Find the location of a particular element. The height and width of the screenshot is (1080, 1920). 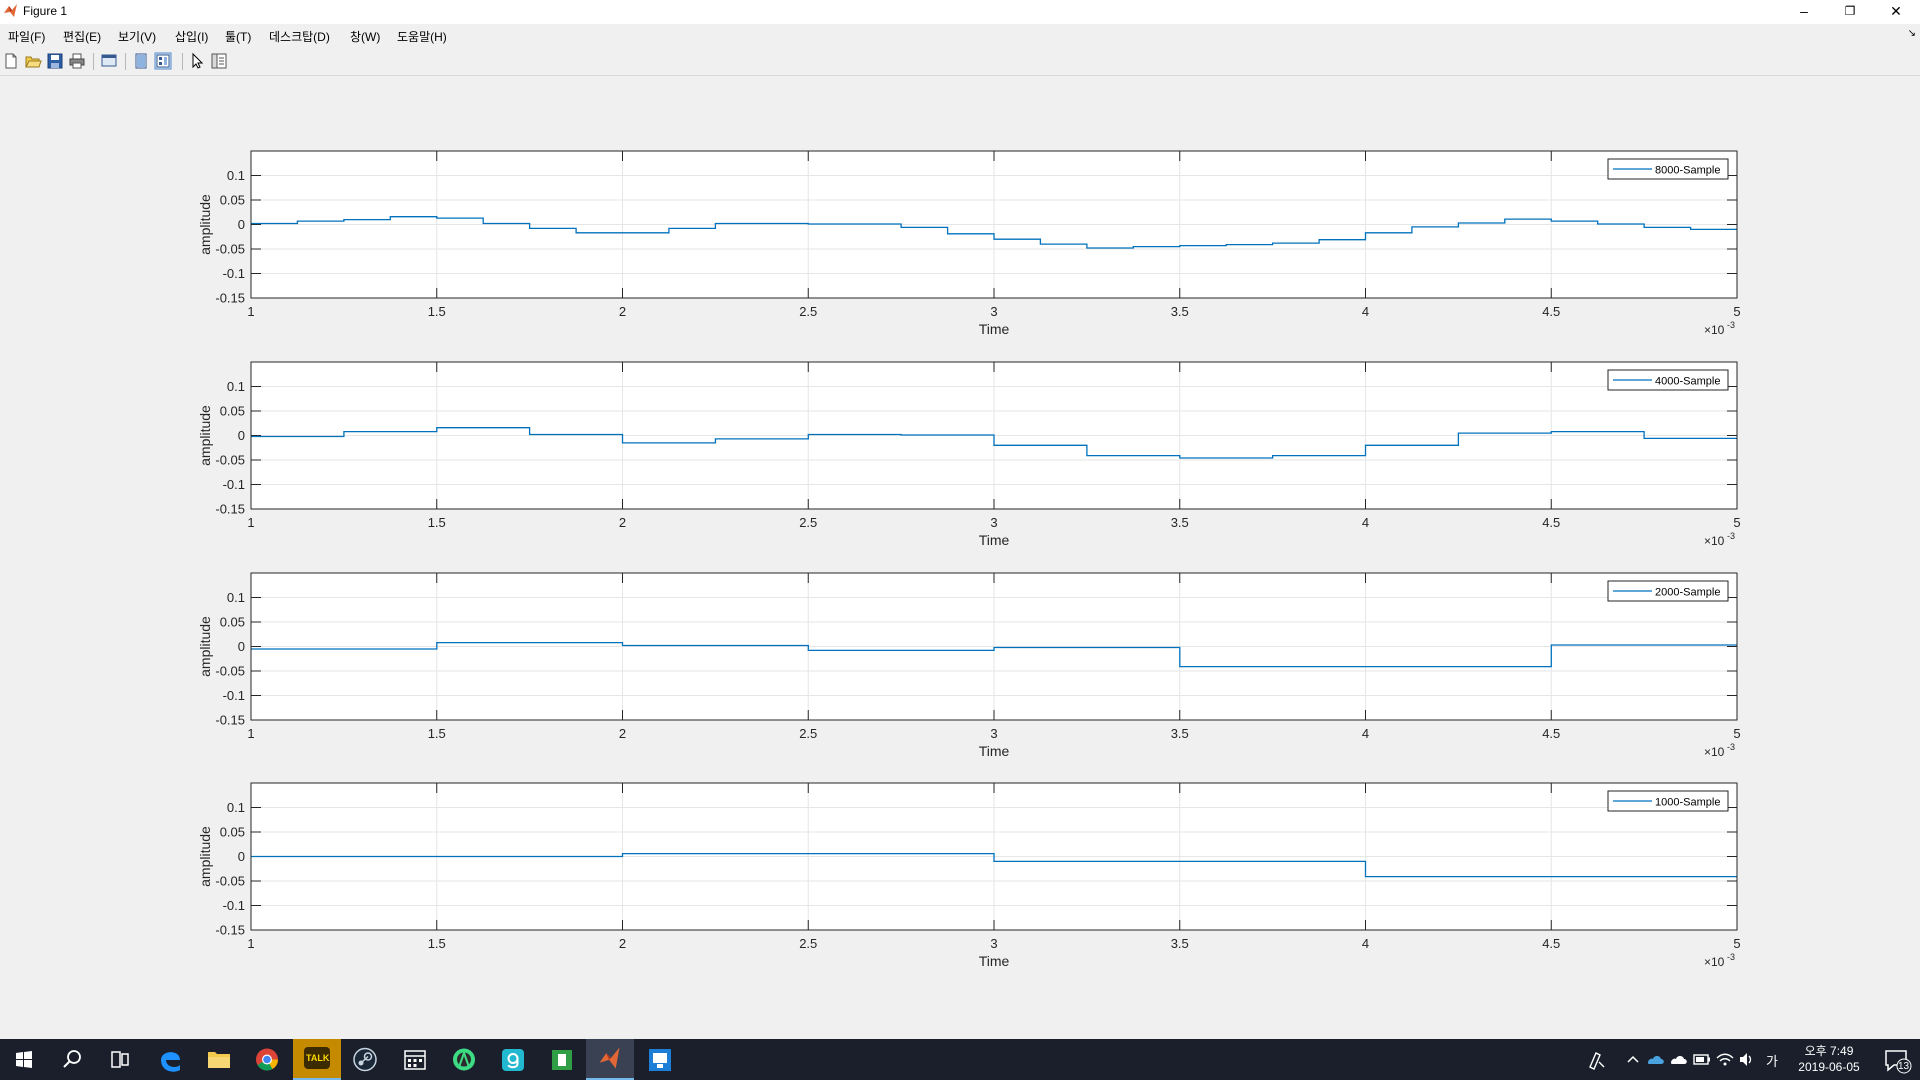

windows-start-icon is located at coordinates (24, 1059).